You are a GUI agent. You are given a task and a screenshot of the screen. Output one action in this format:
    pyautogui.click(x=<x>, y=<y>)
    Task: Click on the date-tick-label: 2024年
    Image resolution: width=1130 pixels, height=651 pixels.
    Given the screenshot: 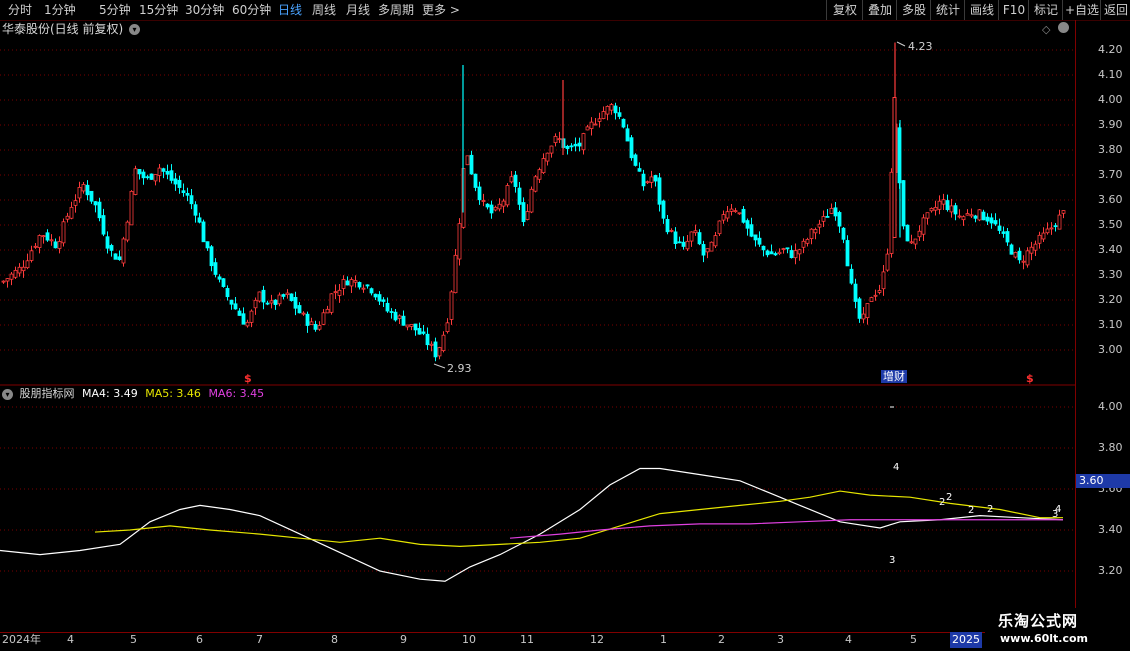 What is the action you would take?
    pyautogui.click(x=21, y=639)
    